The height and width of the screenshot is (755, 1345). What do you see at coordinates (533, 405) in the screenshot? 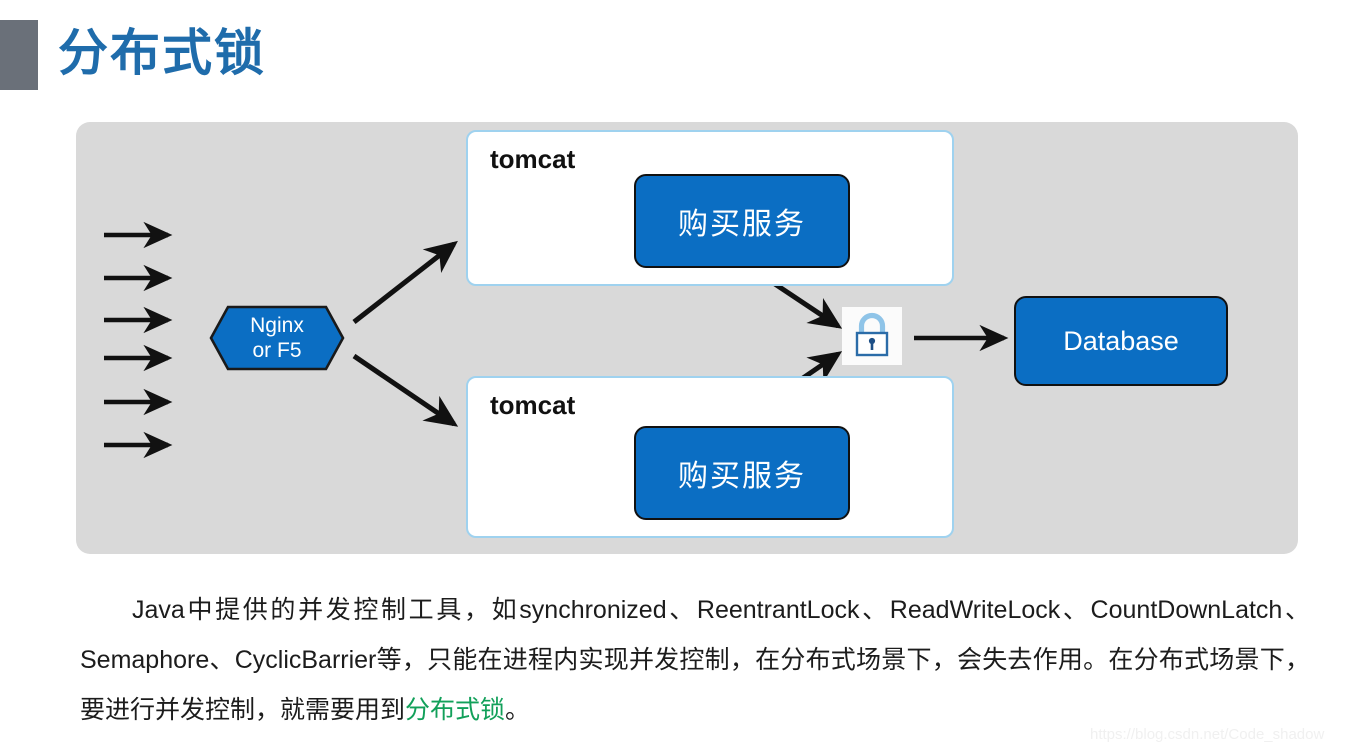
I see `tomcat-bottom-label: tomcat` at bounding box center [533, 405].